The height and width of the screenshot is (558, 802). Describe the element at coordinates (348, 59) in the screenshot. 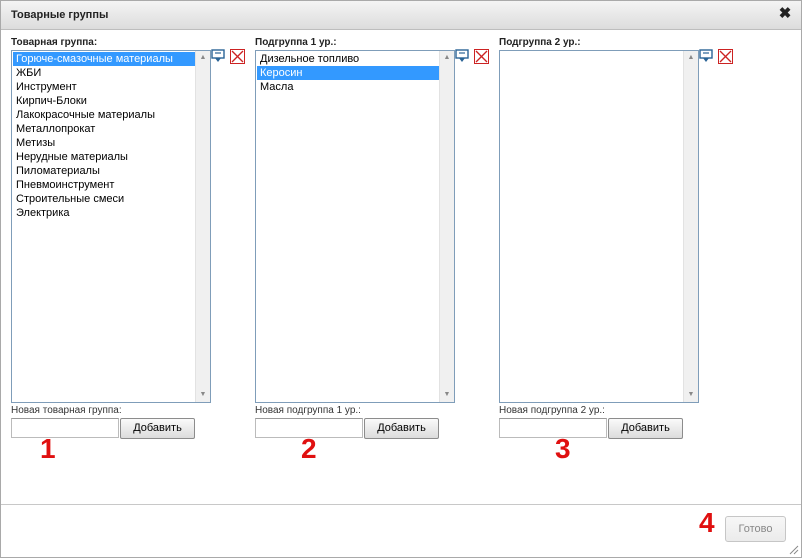

I see `list-item: Дизельное топливо` at that location.